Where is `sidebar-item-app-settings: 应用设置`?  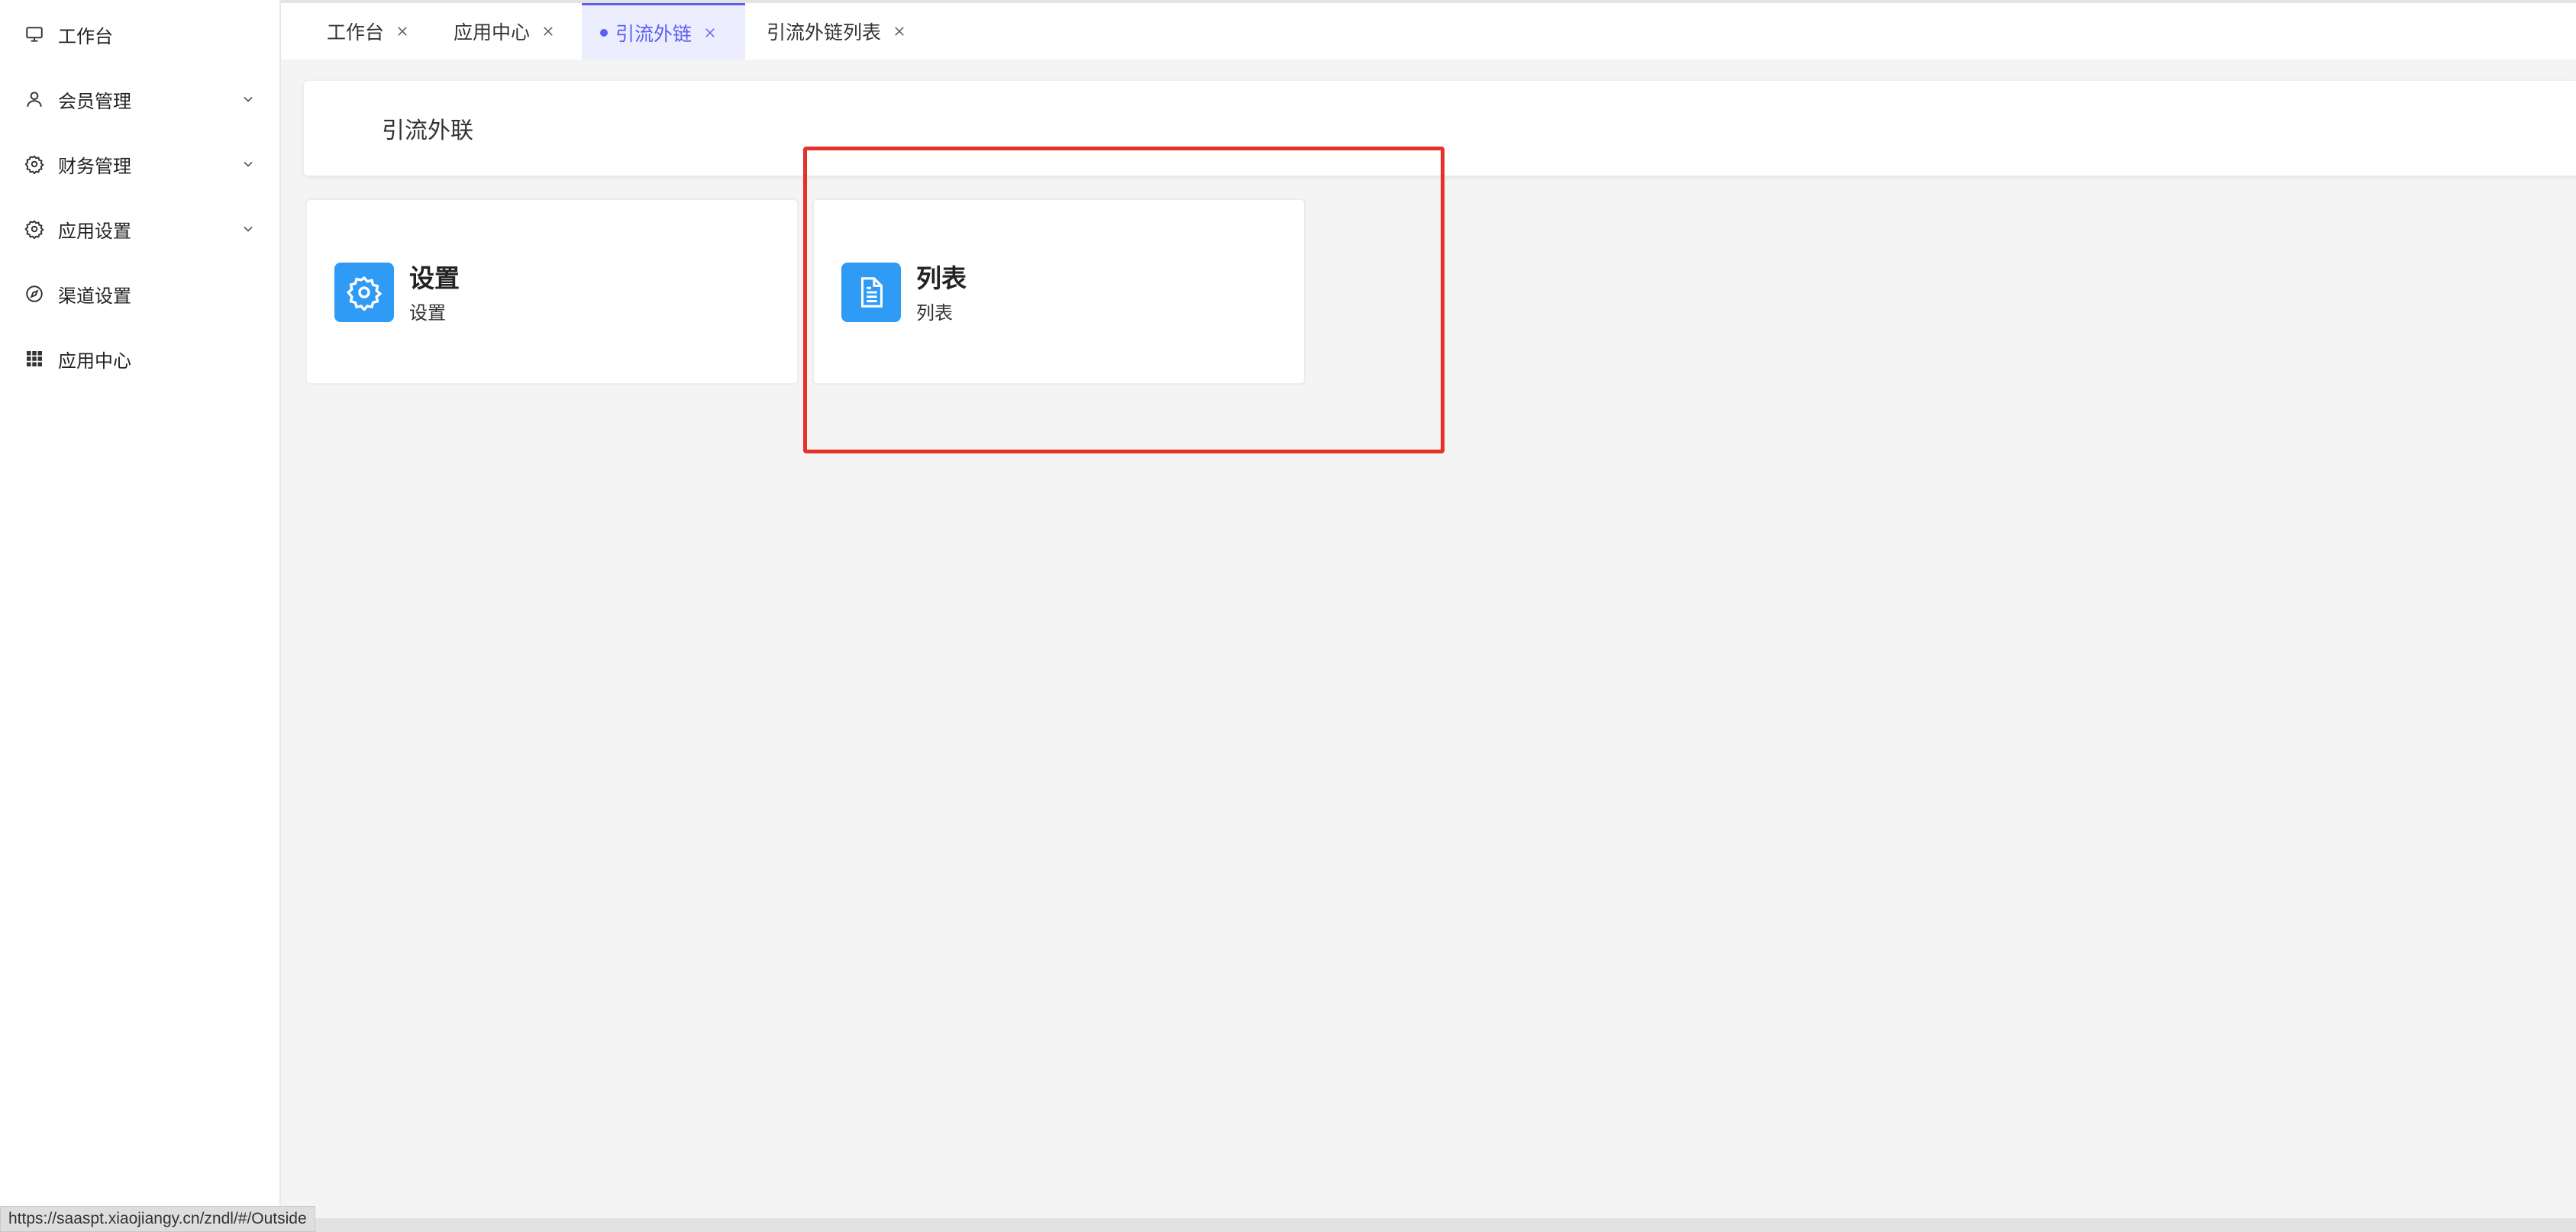 sidebar-item-app-settings: 应用设置 is located at coordinates (139, 229).